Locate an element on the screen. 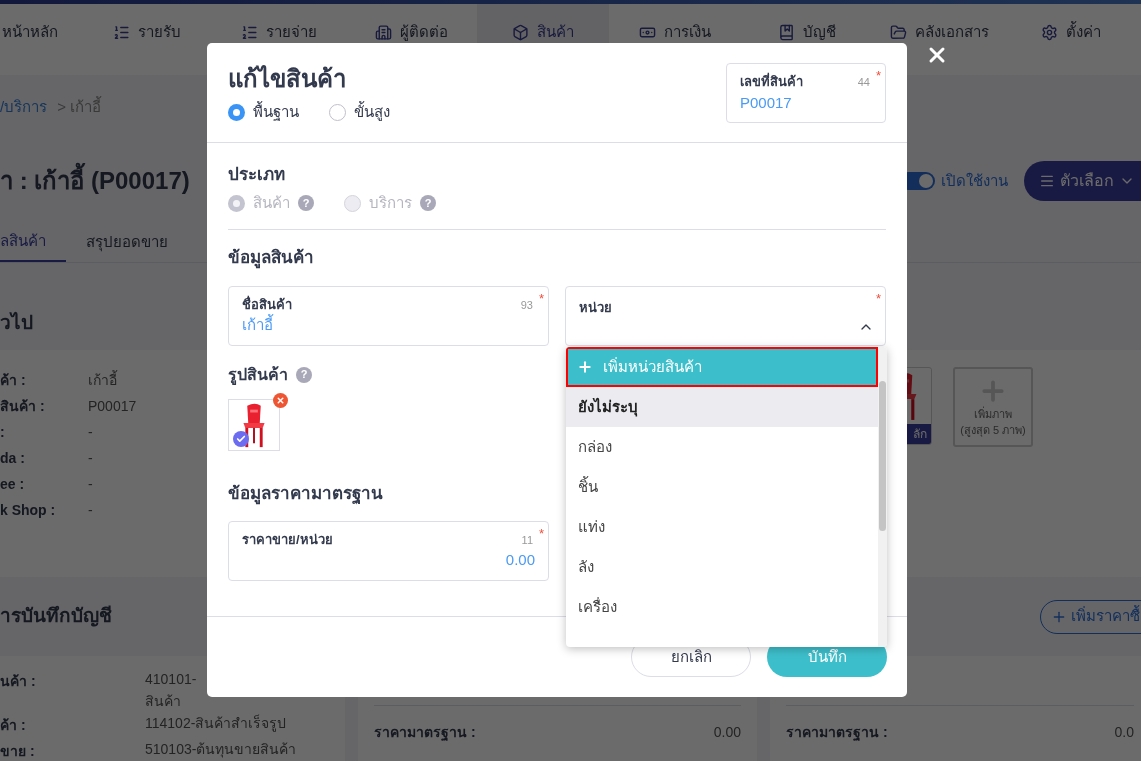 This screenshot has height=761, width=1141. toggle-label: เปิดใช้งาน is located at coordinates (974, 180).